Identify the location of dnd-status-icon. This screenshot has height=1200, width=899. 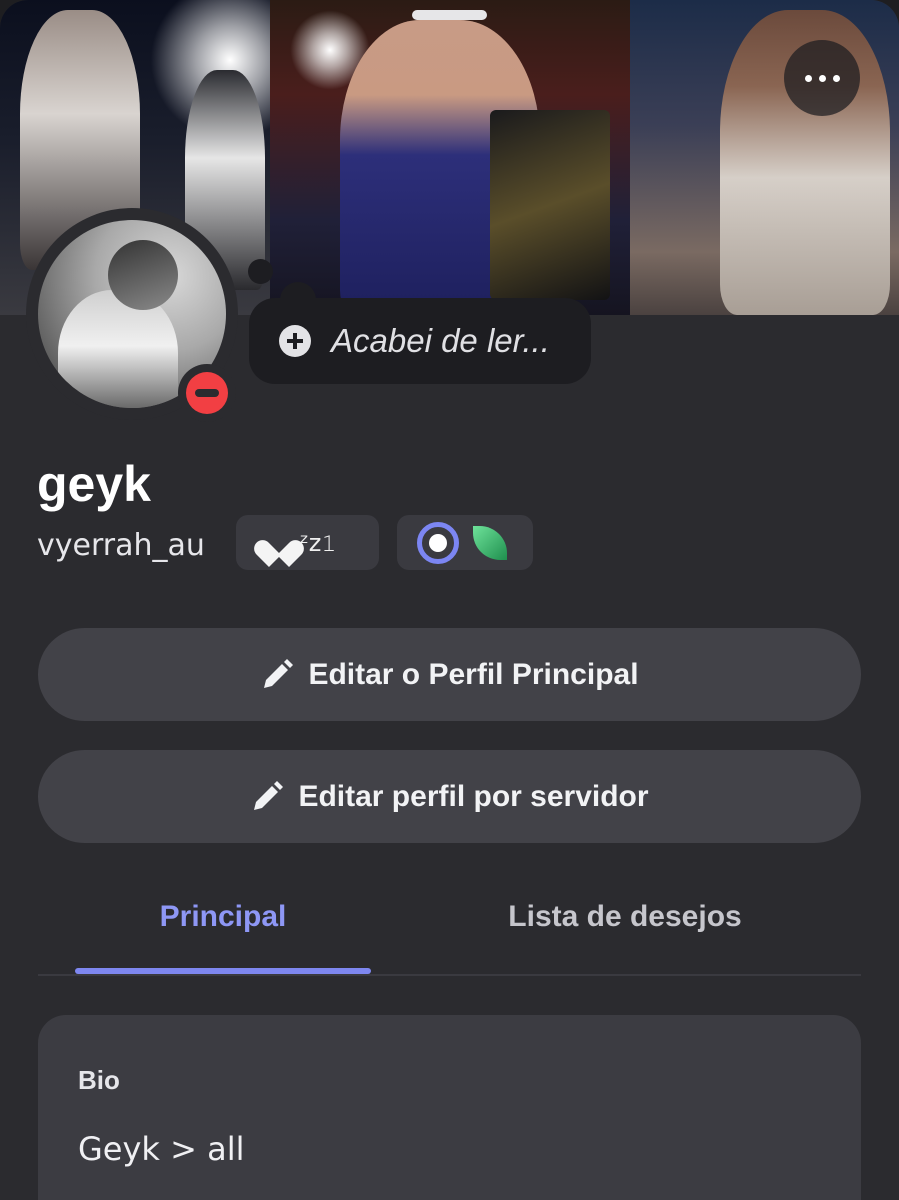
(207, 393).